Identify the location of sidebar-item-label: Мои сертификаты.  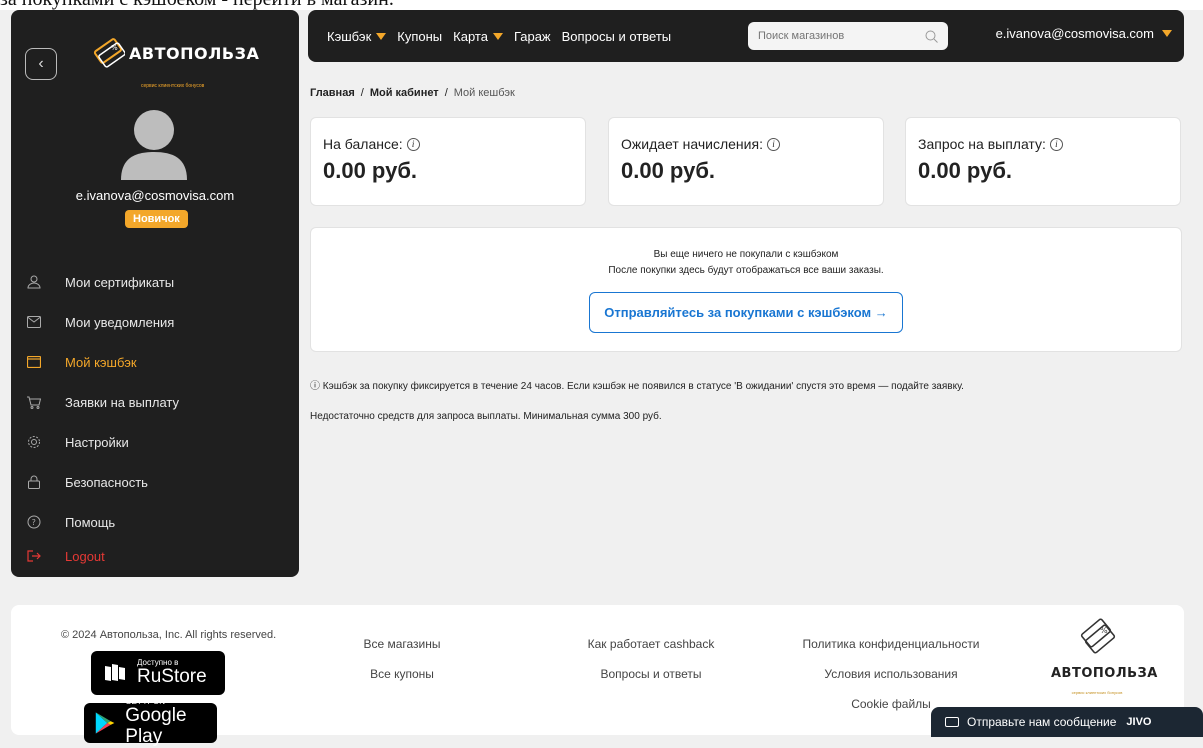
(120, 282).